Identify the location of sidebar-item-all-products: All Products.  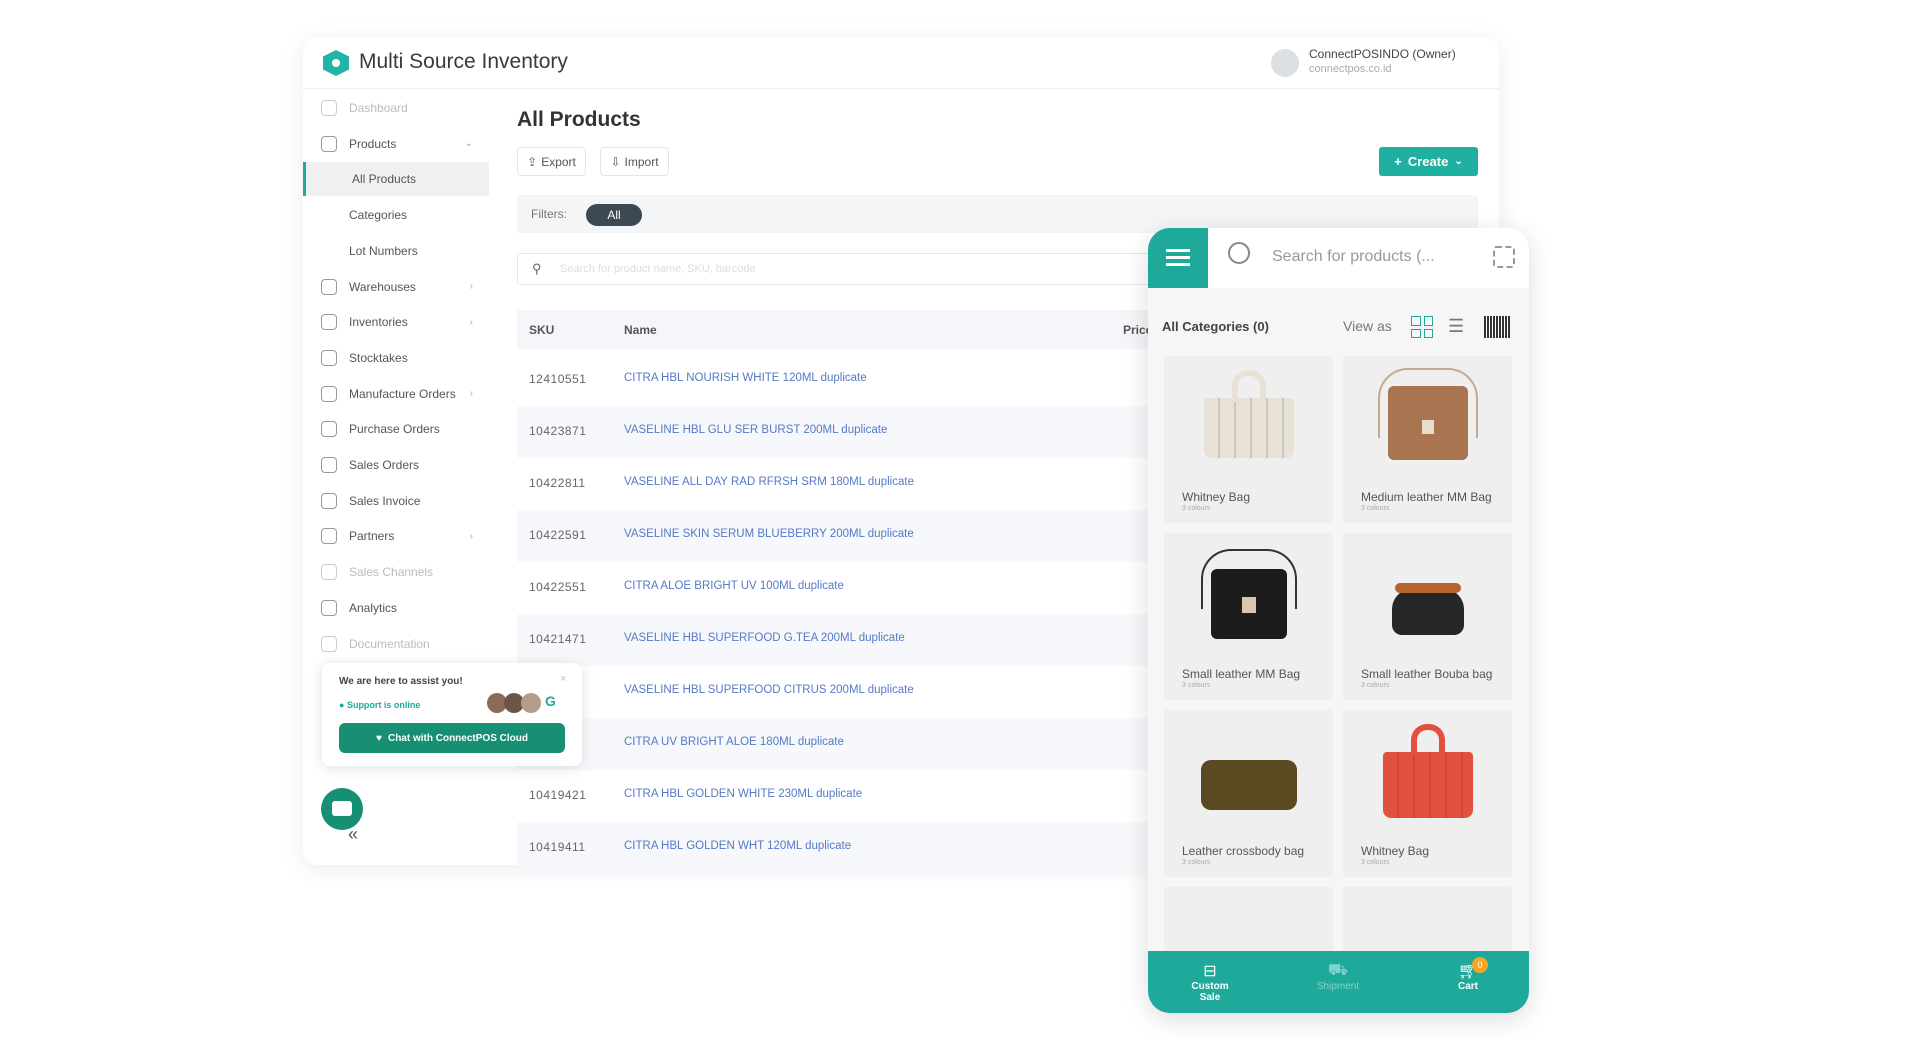
(396, 179).